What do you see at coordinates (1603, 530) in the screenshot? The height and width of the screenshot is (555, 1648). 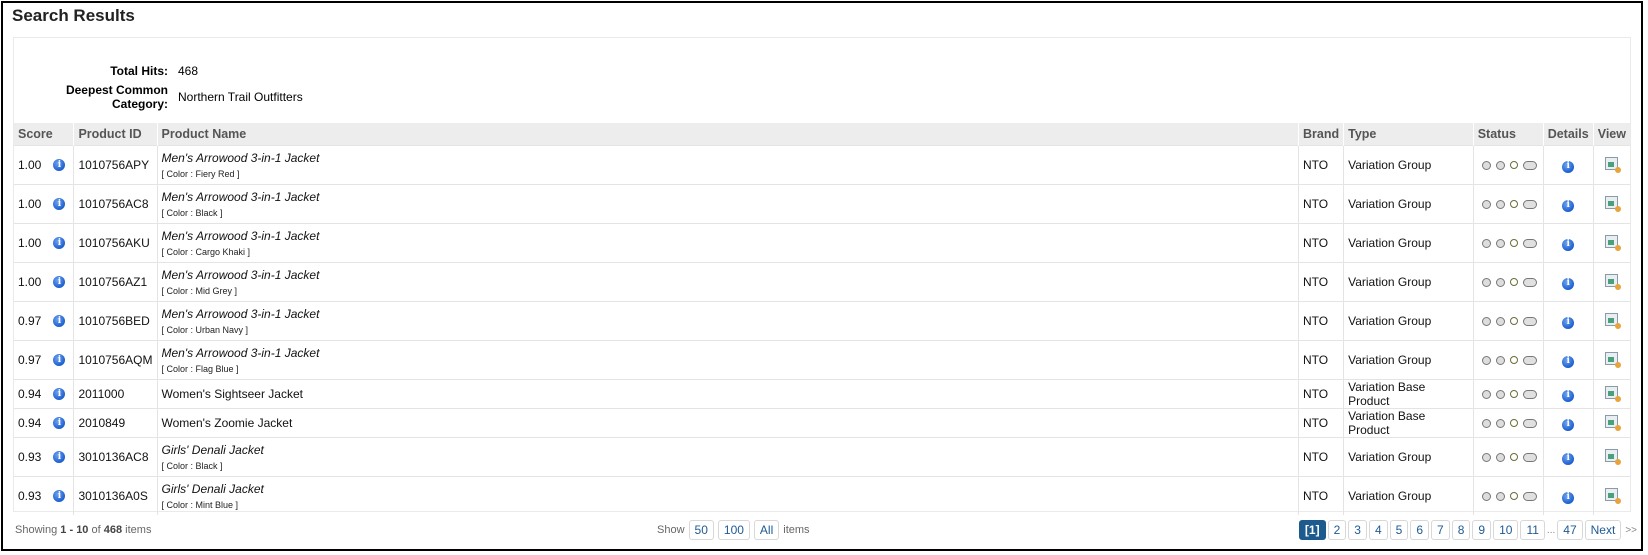 I see `next-page-button: Next` at bounding box center [1603, 530].